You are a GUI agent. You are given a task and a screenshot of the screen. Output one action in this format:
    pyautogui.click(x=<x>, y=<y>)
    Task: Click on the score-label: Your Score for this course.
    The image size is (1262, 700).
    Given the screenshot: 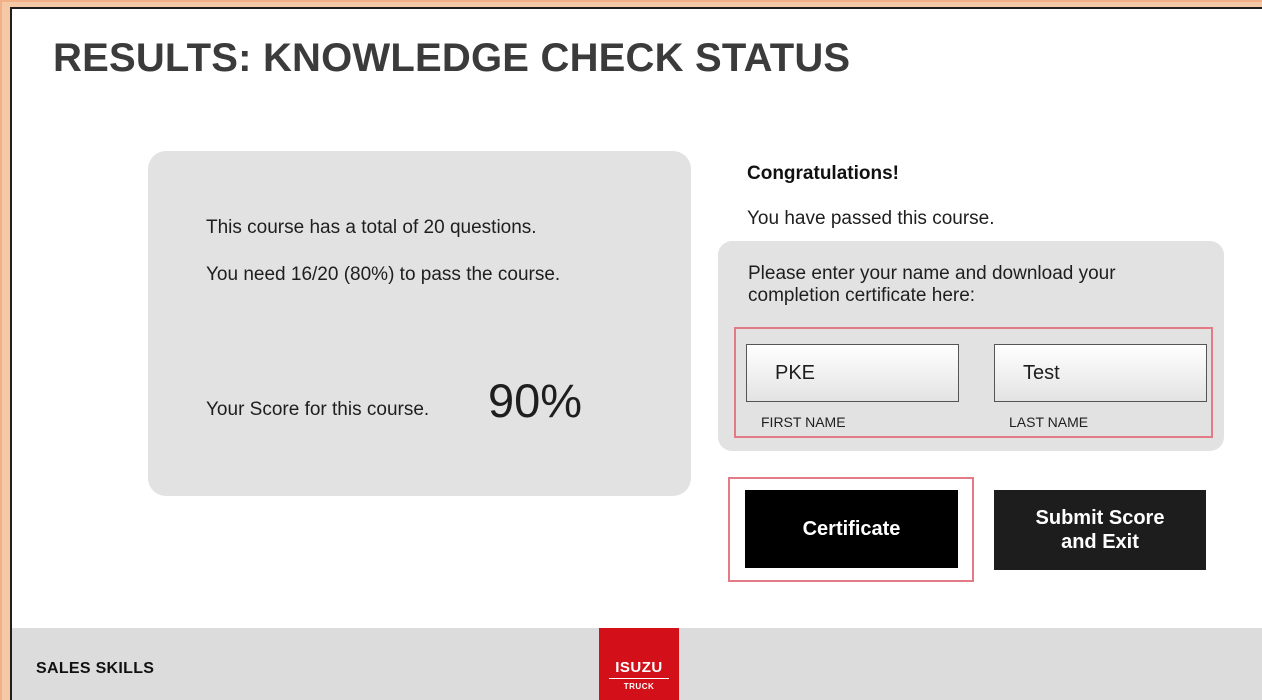 What is the action you would take?
    pyautogui.click(x=318, y=409)
    